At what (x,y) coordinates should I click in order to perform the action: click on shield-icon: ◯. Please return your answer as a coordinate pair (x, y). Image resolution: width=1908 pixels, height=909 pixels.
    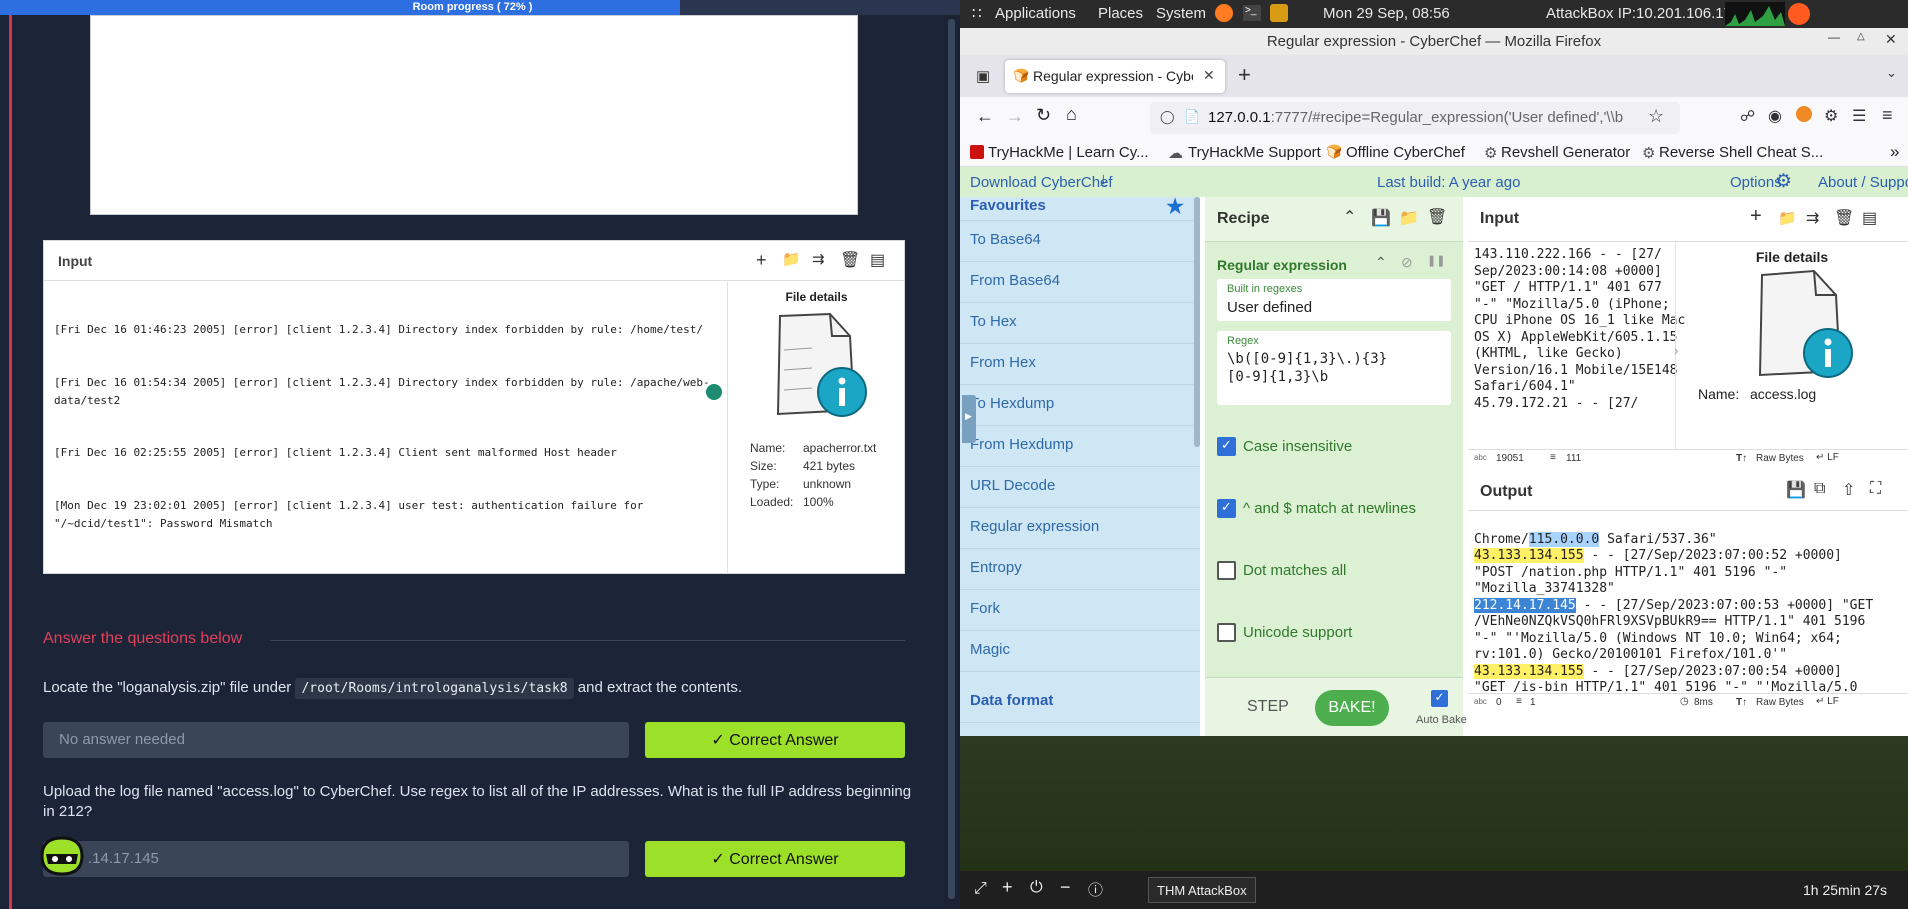
    Looking at the image, I should click on (1167, 117).